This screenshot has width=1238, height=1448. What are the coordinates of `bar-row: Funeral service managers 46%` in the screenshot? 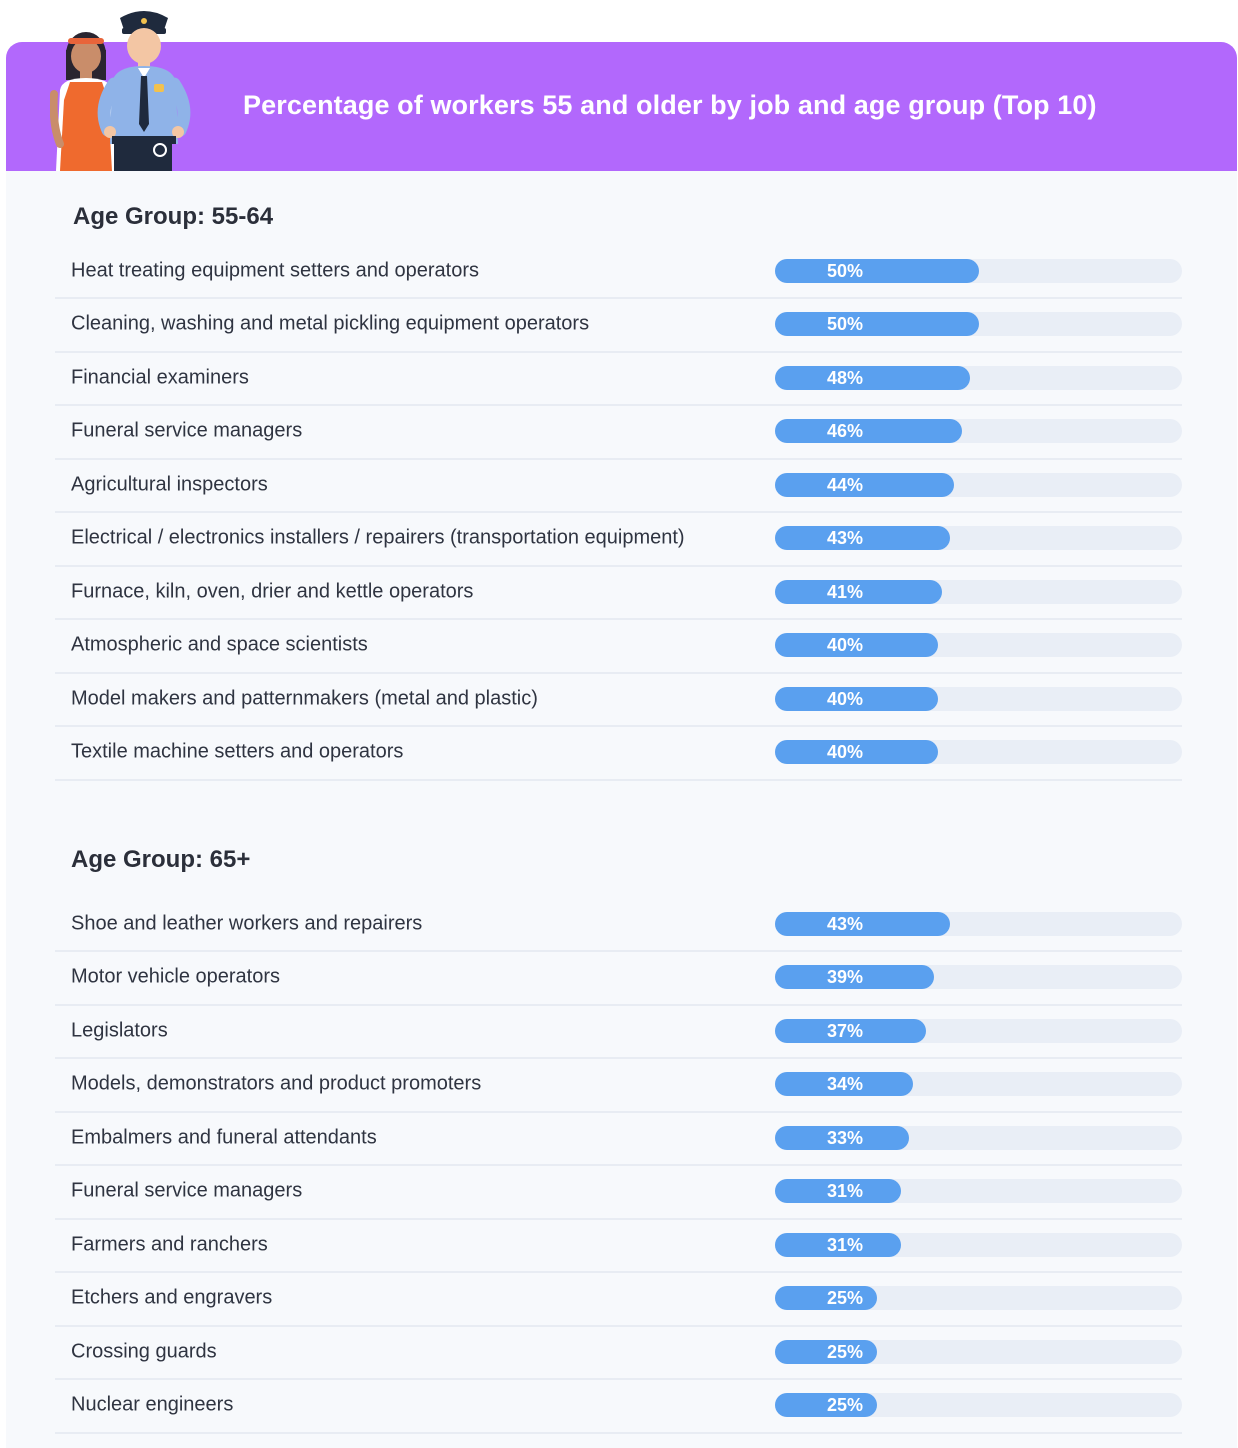 It's located at (618, 432).